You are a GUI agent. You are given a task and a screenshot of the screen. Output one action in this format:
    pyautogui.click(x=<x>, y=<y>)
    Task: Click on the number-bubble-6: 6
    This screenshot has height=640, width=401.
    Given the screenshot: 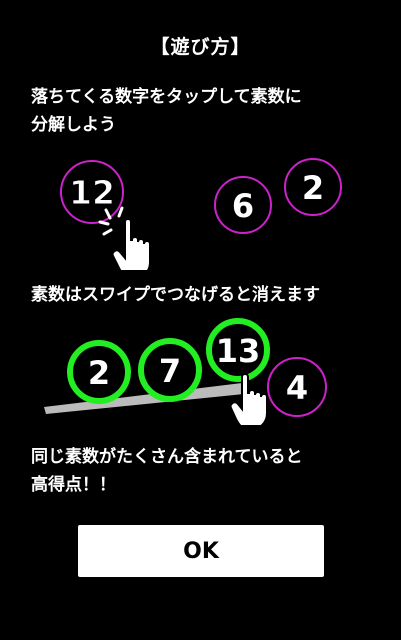 What is the action you would take?
    pyautogui.click(x=243, y=205)
    